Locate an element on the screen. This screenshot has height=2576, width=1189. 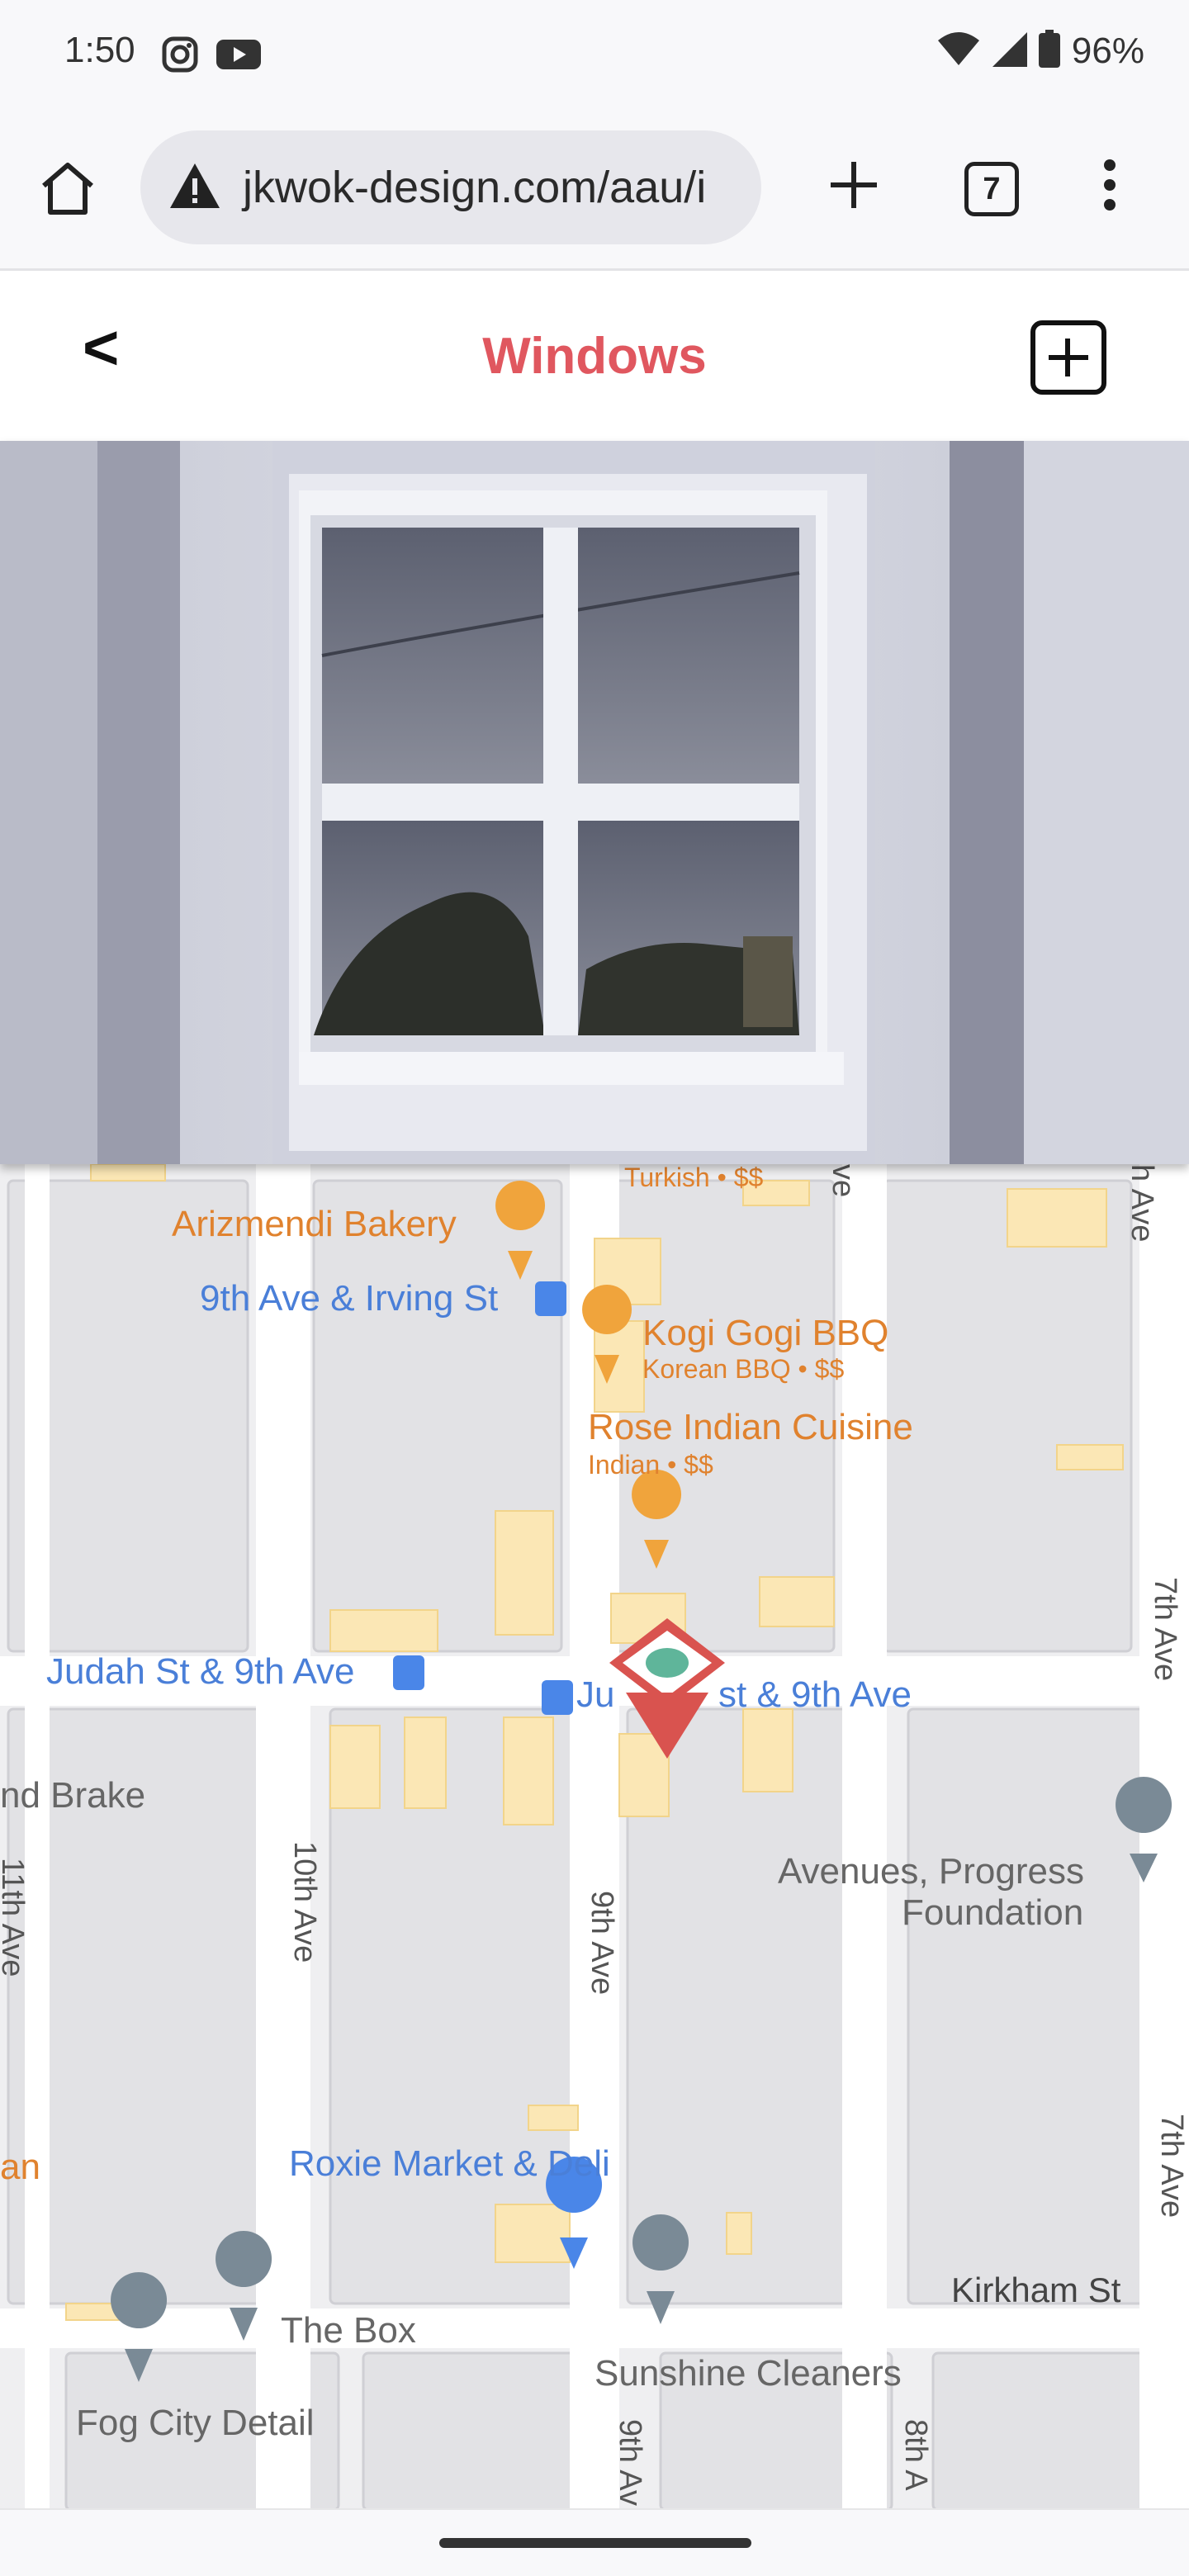
page-title: Windows is located at coordinates (594, 356).